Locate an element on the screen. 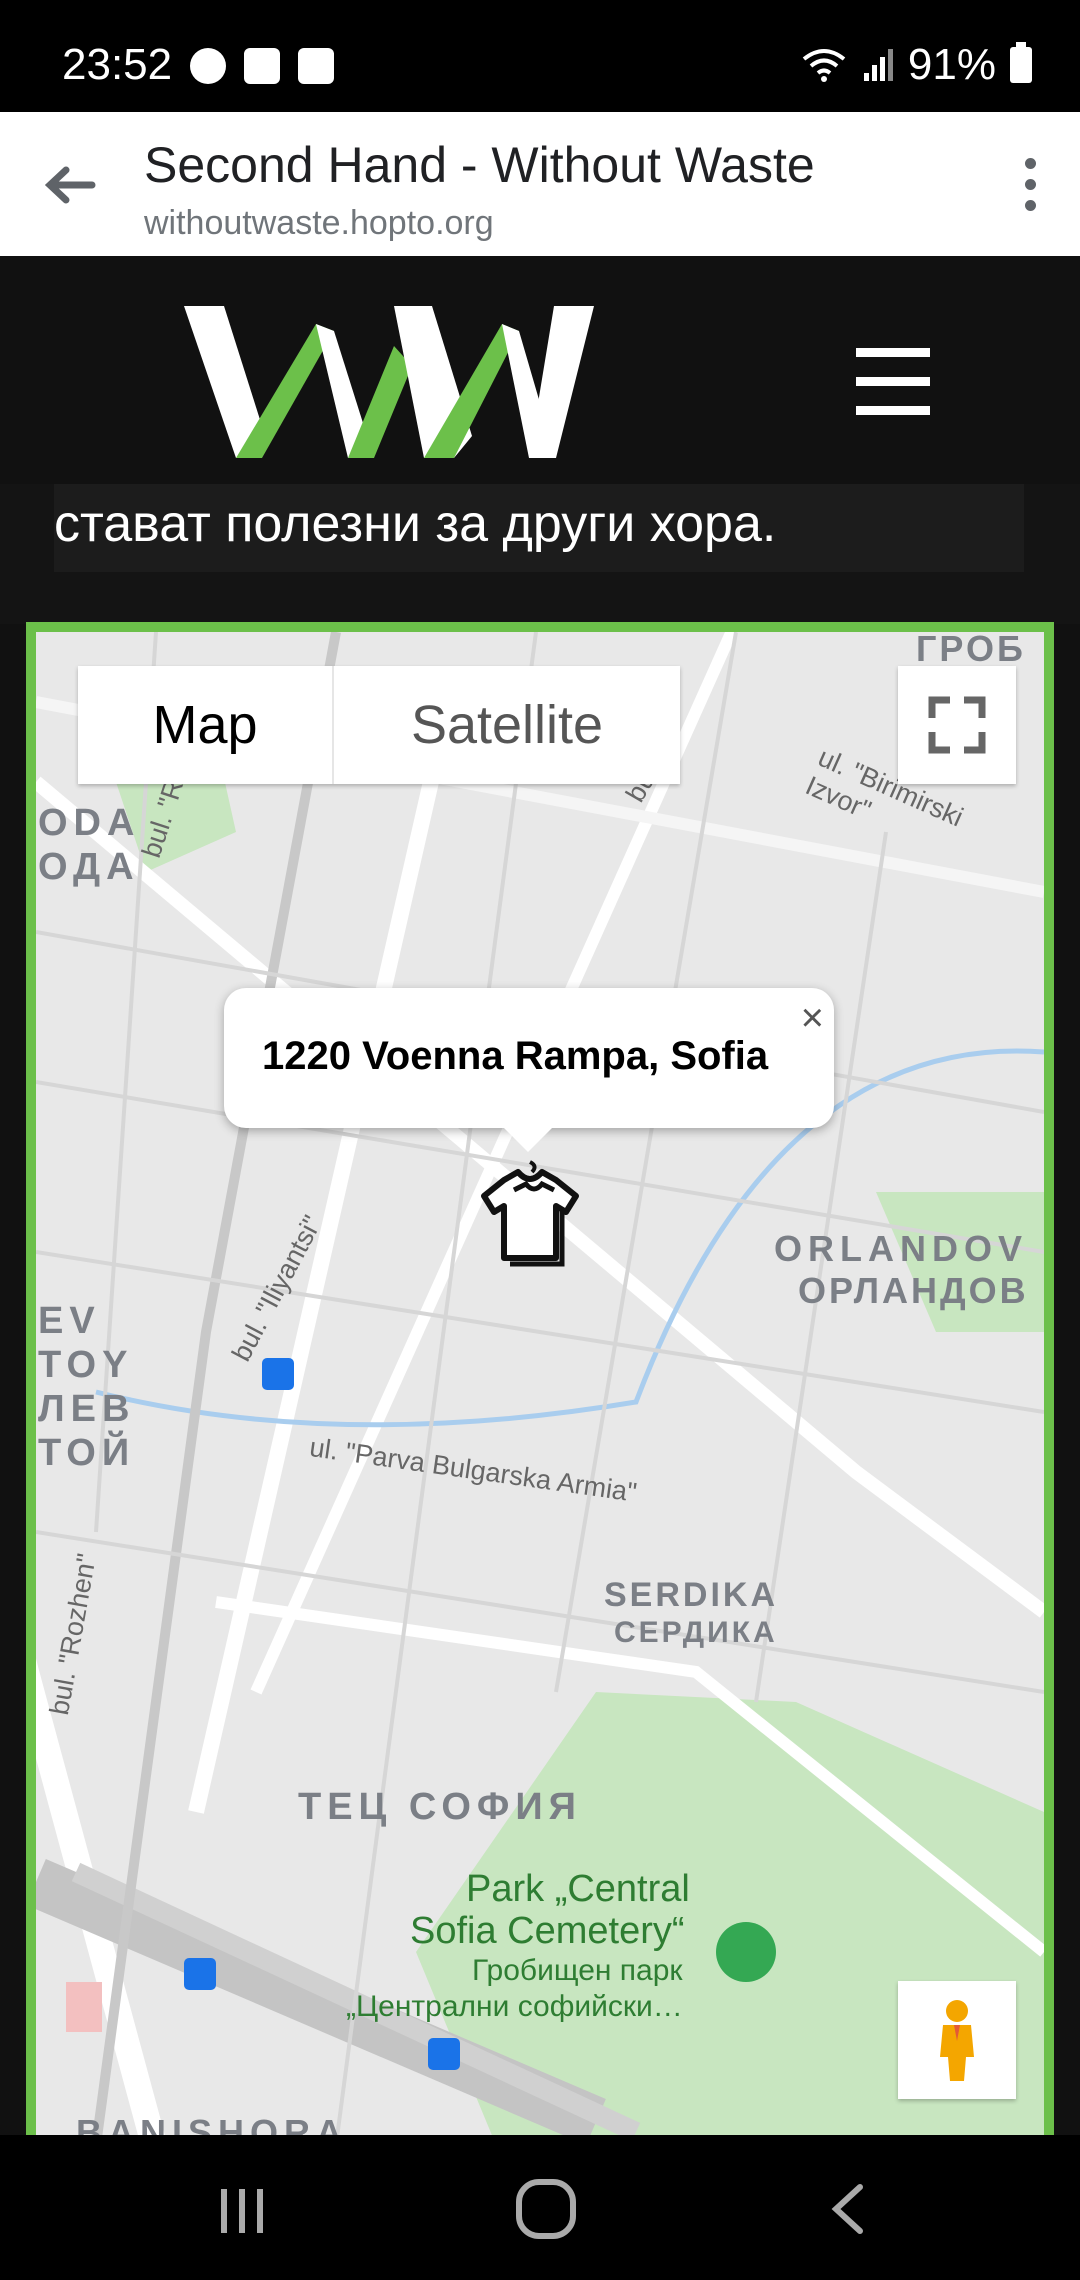  wifi-icon is located at coordinates (824, 65).